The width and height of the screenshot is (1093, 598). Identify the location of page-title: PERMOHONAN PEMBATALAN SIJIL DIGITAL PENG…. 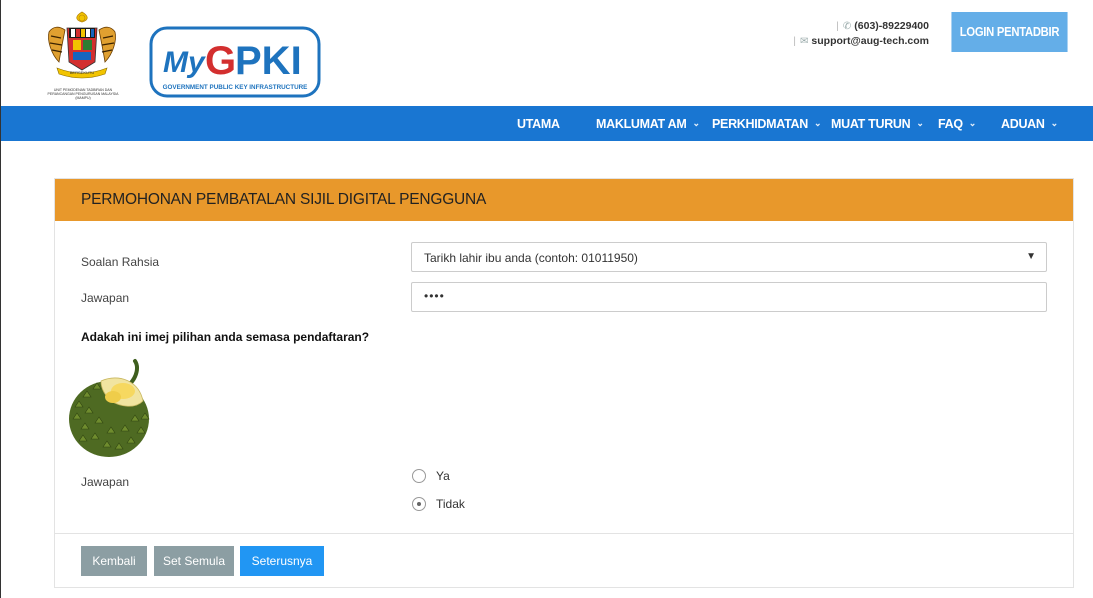
(284, 199).